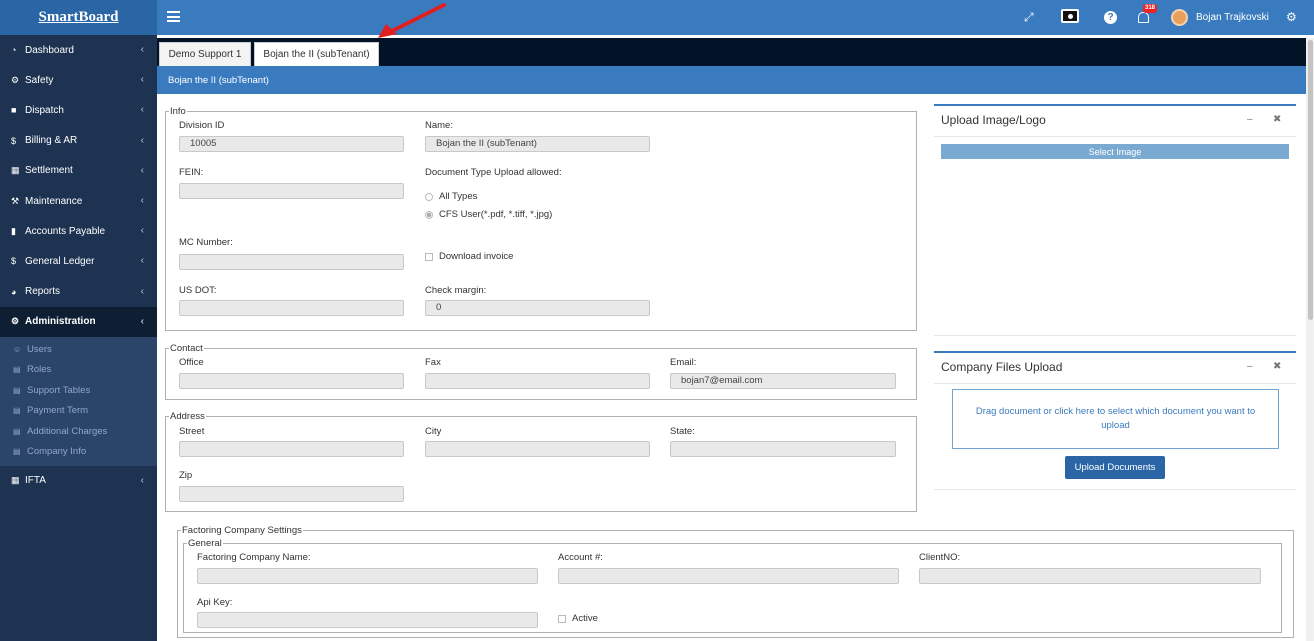  What do you see at coordinates (49, 50) in the screenshot?
I see `sidebar-item-label: Dashboard` at bounding box center [49, 50].